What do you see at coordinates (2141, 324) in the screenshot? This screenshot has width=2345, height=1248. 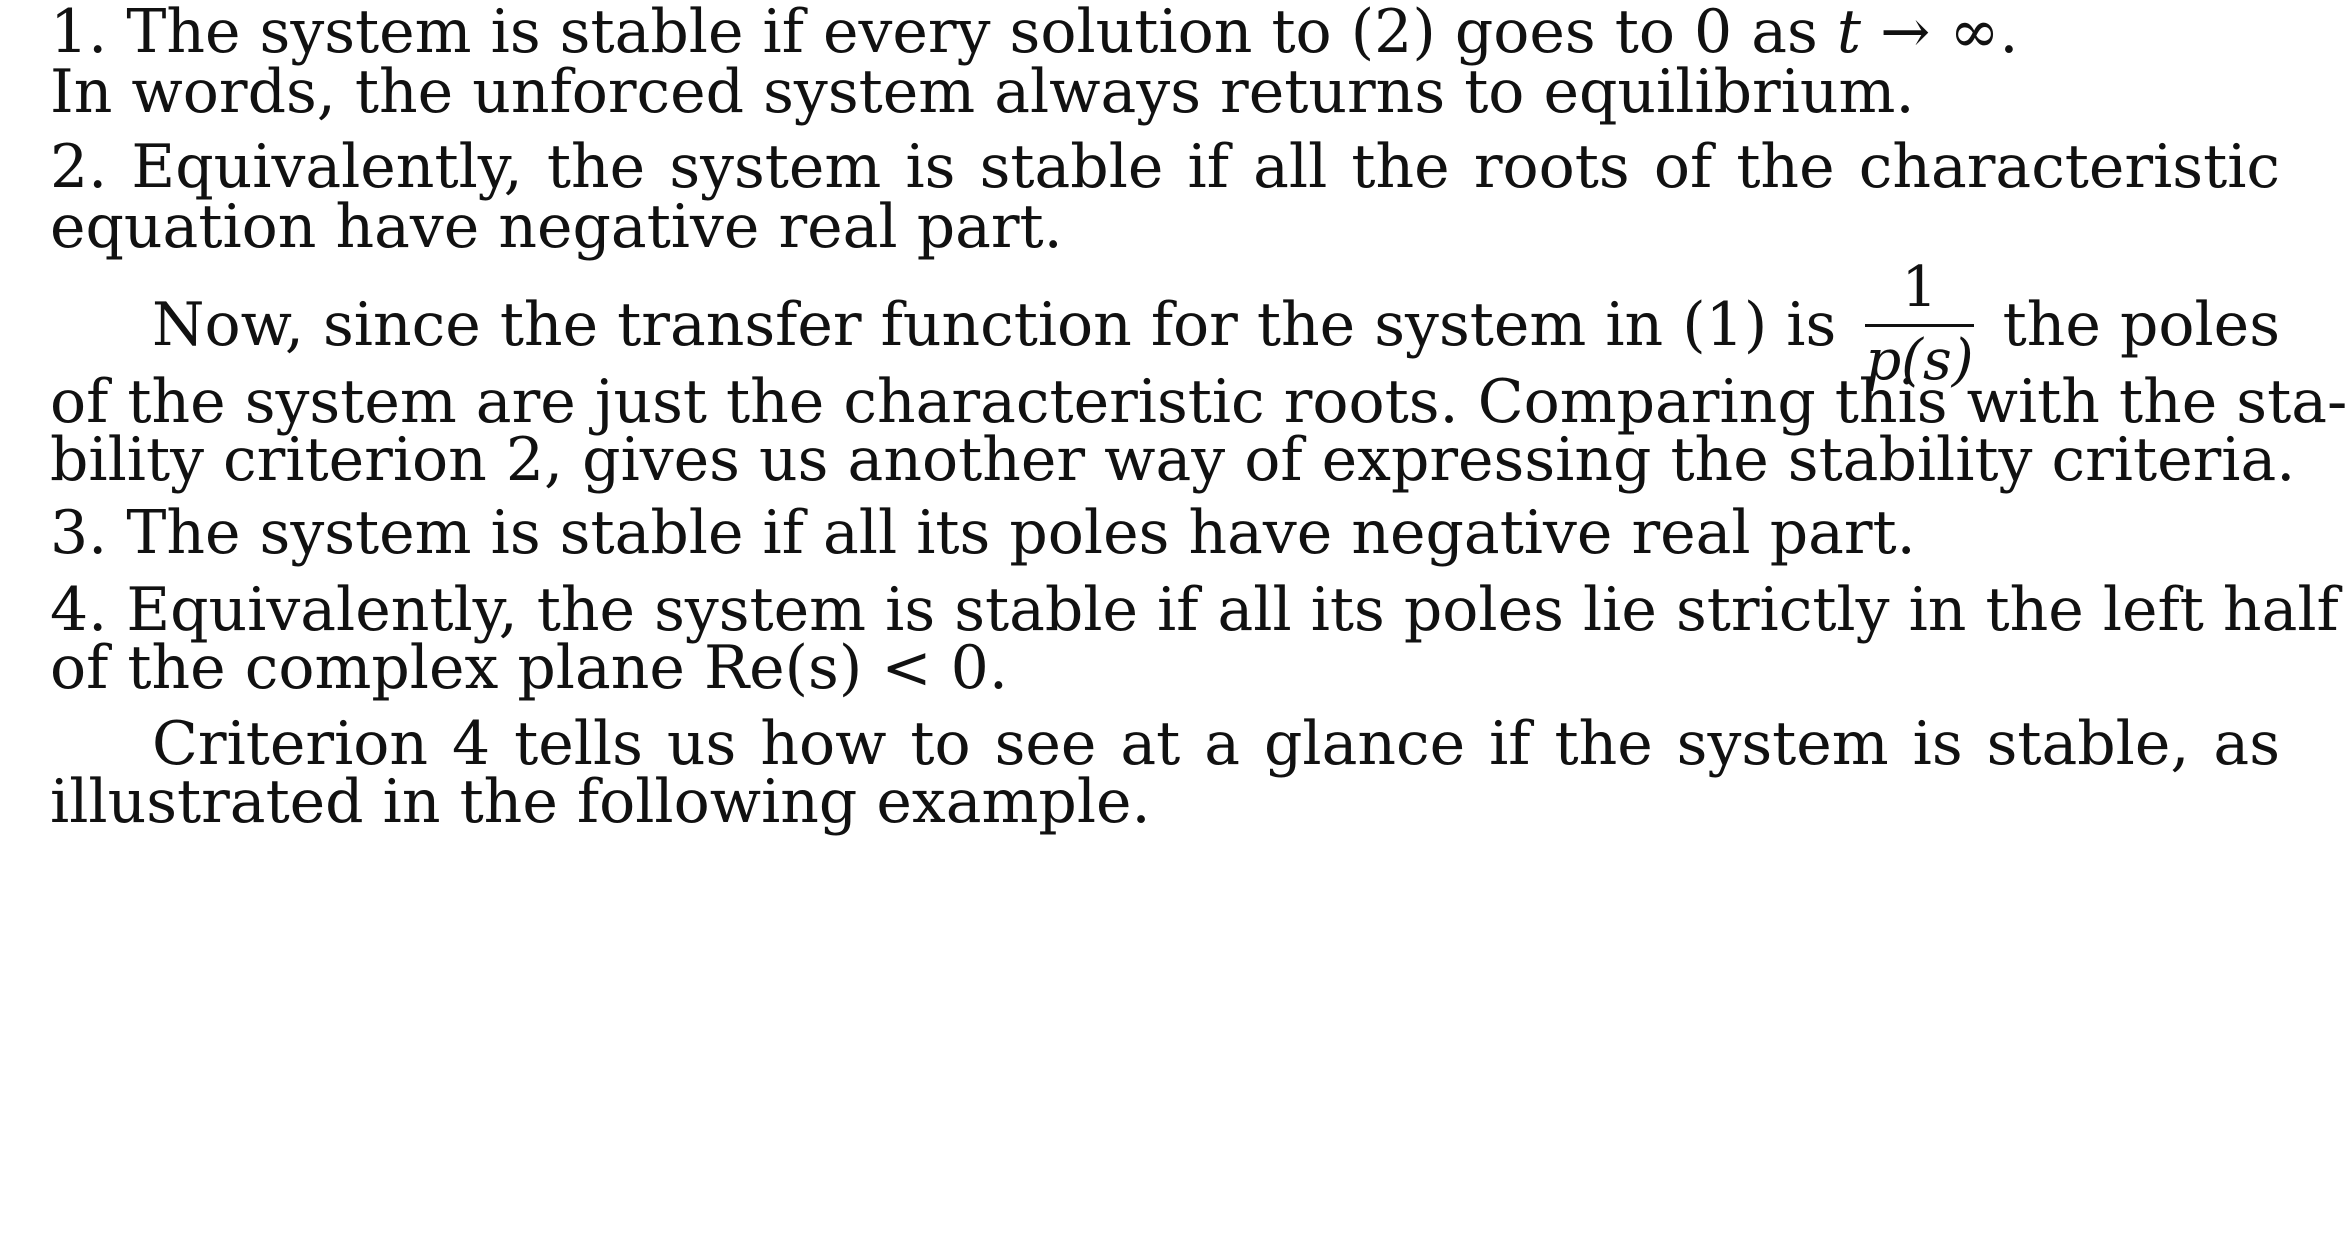 I see `paragraph-1-text-suffix: the poles` at bounding box center [2141, 324].